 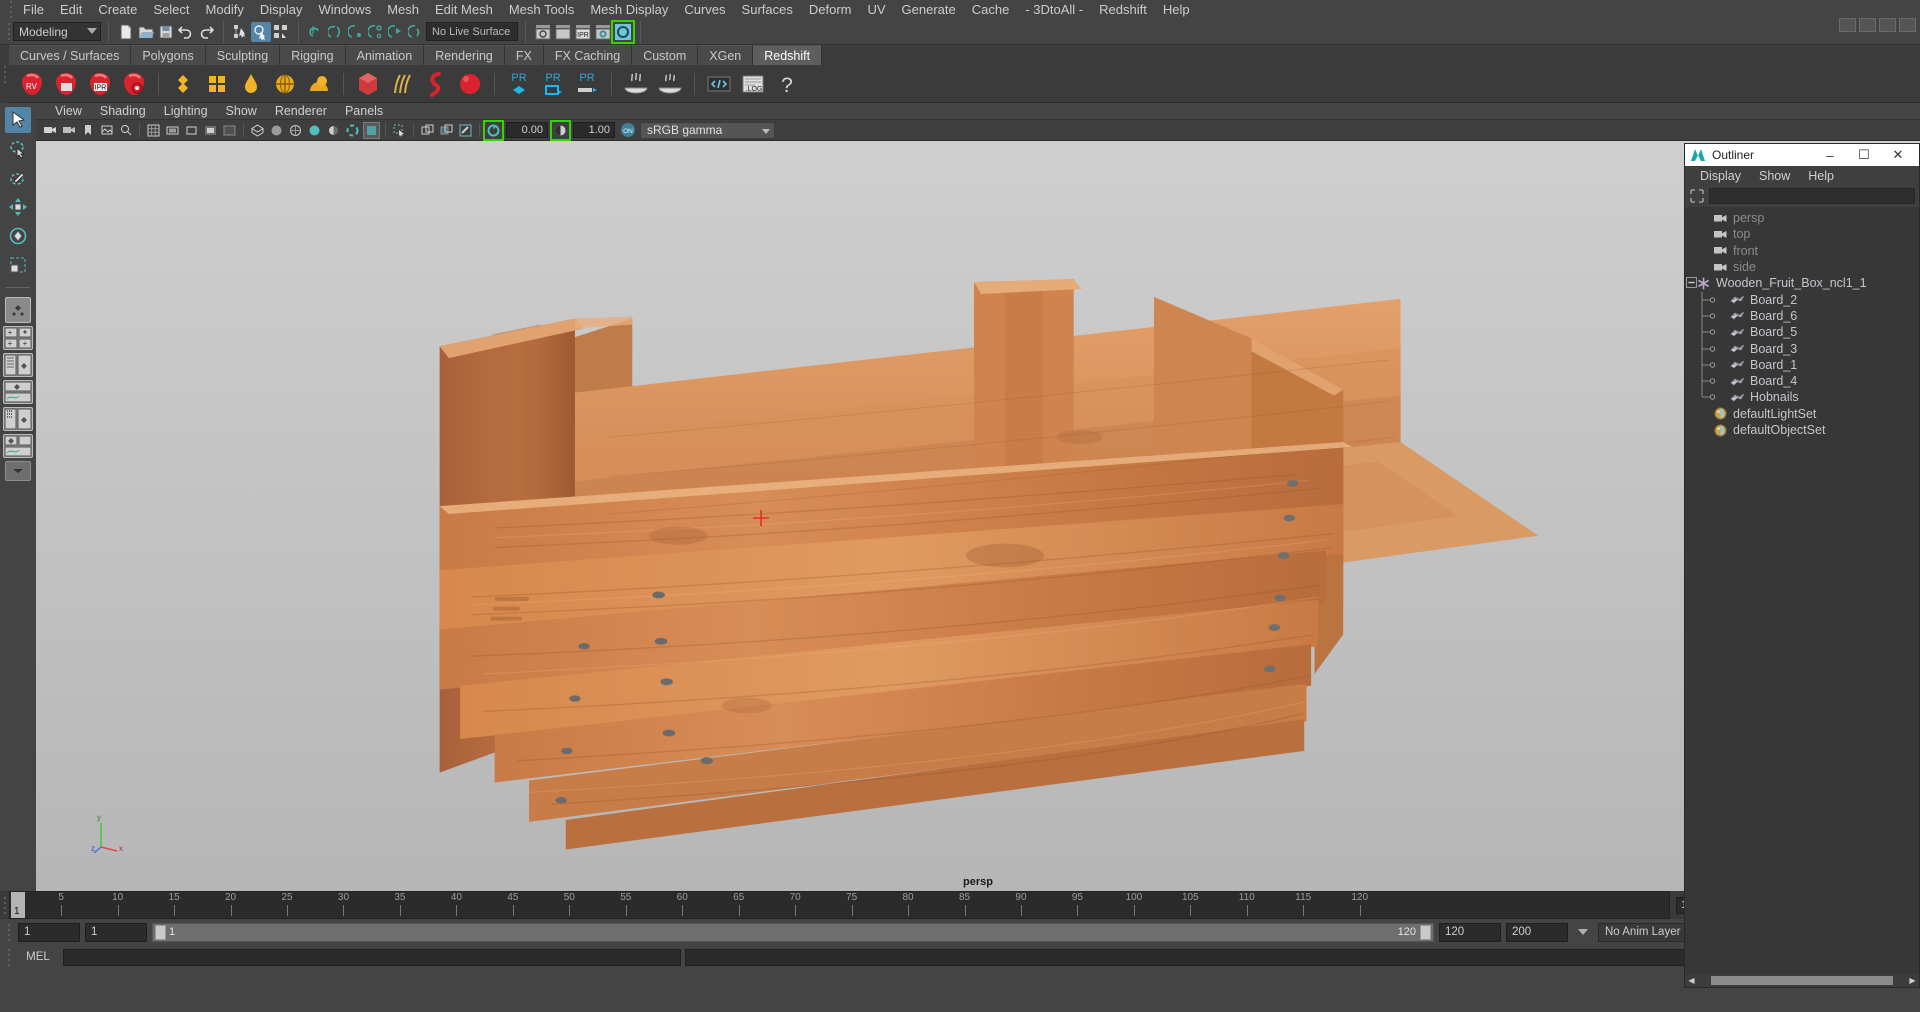 I want to click on render-settings-icon, so click(x=603, y=32).